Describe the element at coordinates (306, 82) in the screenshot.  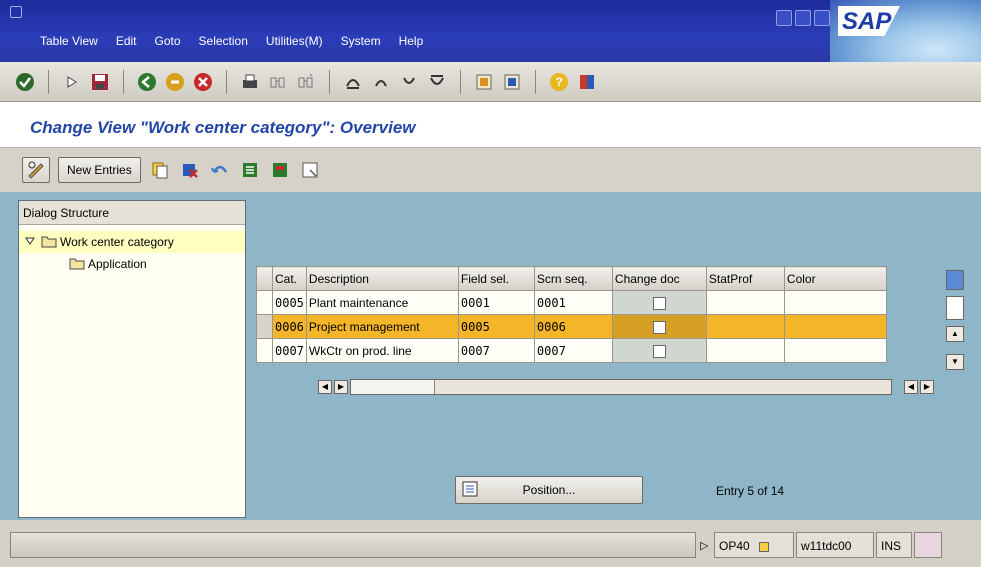
I see `find-next-icon` at that location.